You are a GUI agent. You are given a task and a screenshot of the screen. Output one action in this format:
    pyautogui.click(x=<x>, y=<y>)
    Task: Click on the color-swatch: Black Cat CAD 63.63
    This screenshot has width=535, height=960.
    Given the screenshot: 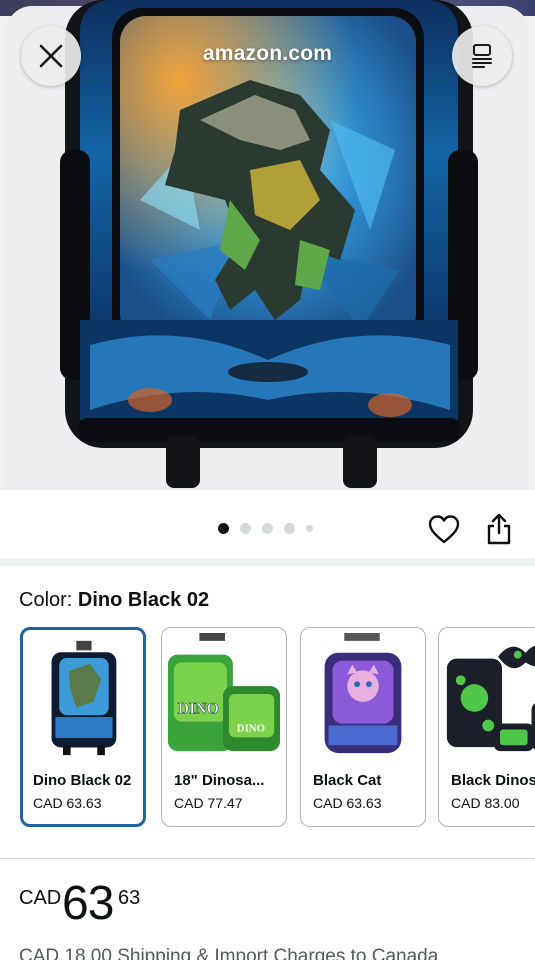 What is the action you would take?
    pyautogui.click(x=363, y=727)
    